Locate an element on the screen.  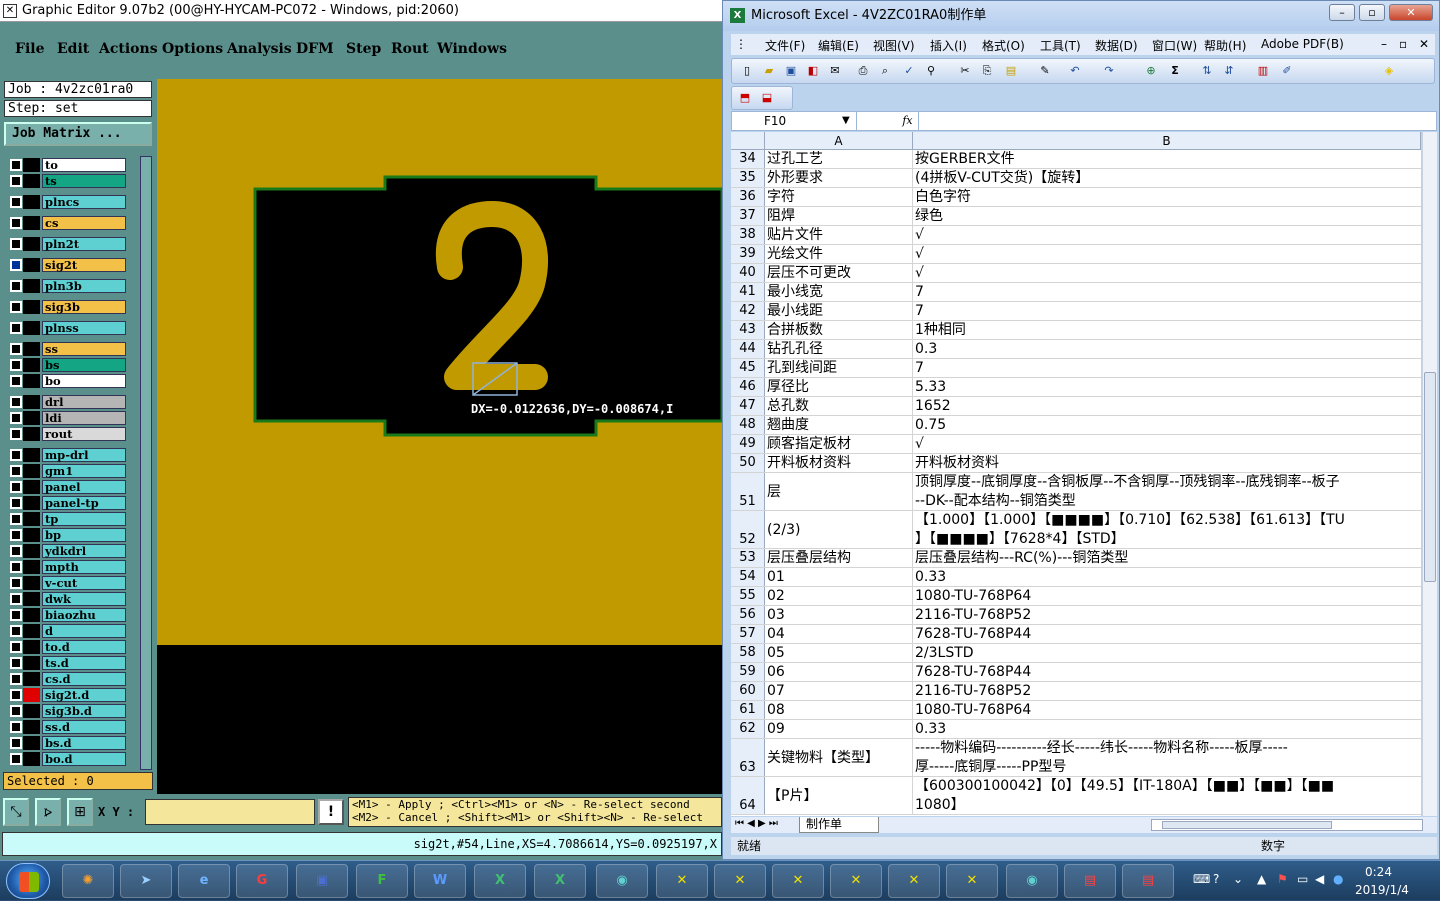
cell-a: 最小线距 is located at coordinates (839, 311).